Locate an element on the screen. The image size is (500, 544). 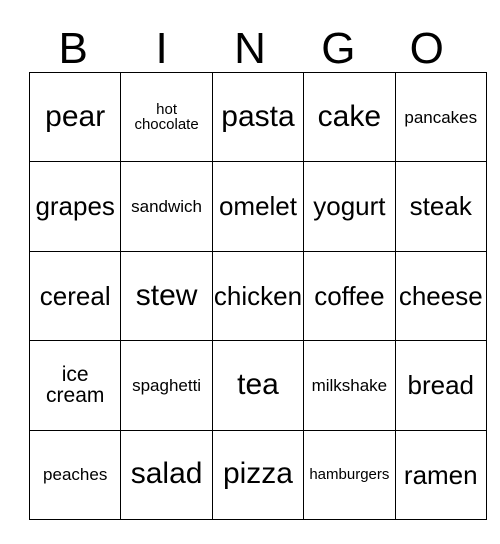
bingo-cell: salad is located at coordinates (166, 474).